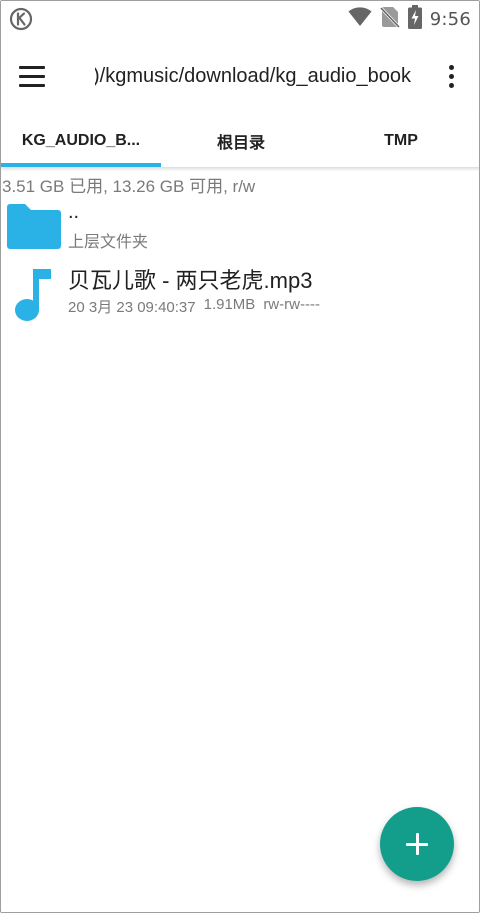  What do you see at coordinates (389, 19) in the screenshot?
I see `no-sim-icon` at bounding box center [389, 19].